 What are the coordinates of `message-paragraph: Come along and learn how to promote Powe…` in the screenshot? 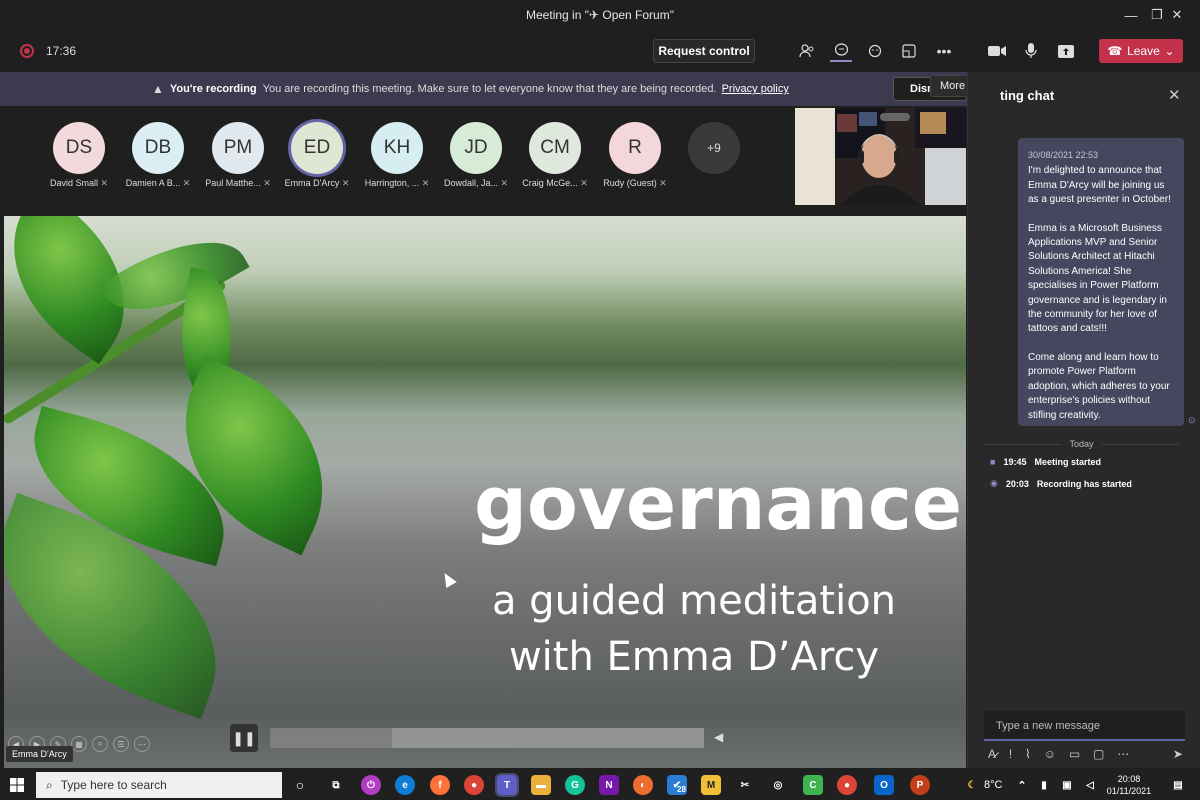 It's located at (1099, 386).